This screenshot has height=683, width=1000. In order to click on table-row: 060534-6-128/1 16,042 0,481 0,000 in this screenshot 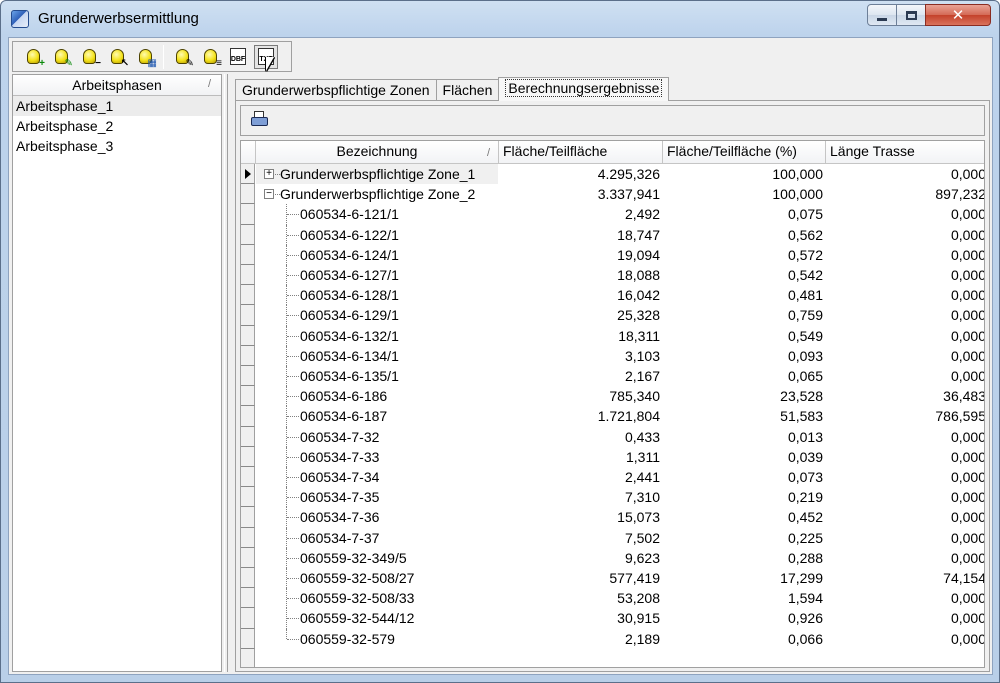, I will do `click(612, 295)`.